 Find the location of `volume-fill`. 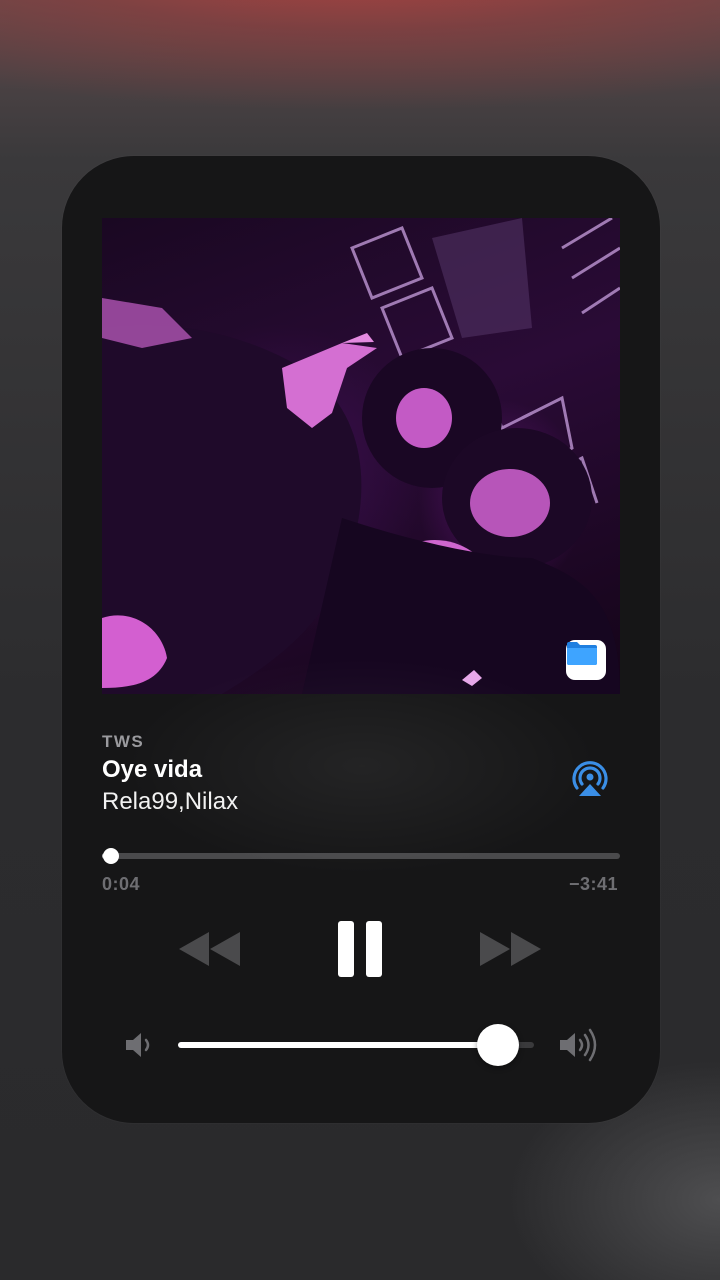

volume-fill is located at coordinates (338, 1045).